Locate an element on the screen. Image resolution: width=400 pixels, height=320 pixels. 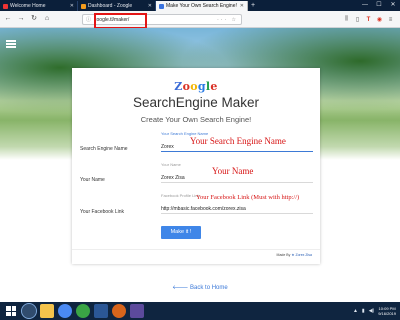
media-player-icon is located at coordinates (83, 311).